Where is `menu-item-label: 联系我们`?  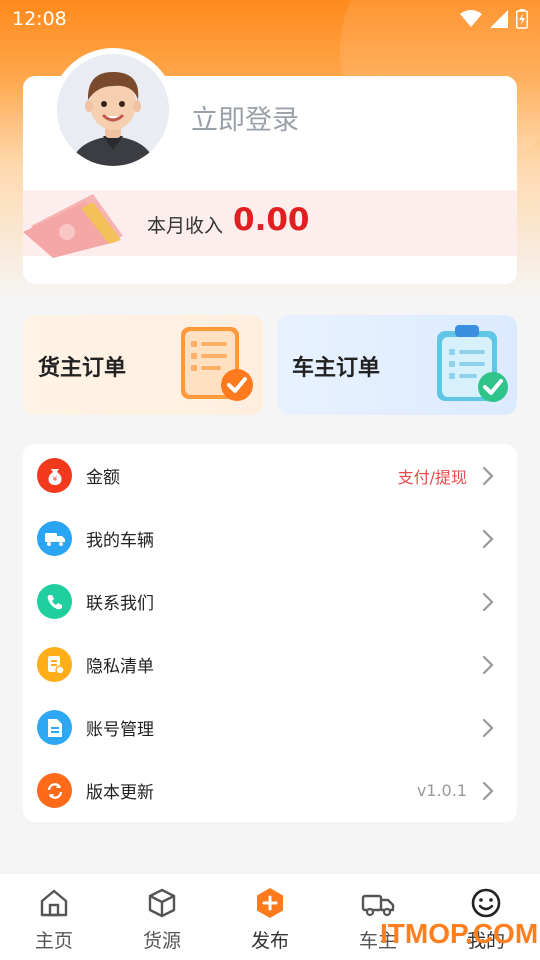
menu-item-label: 联系我们 is located at coordinates (120, 604).